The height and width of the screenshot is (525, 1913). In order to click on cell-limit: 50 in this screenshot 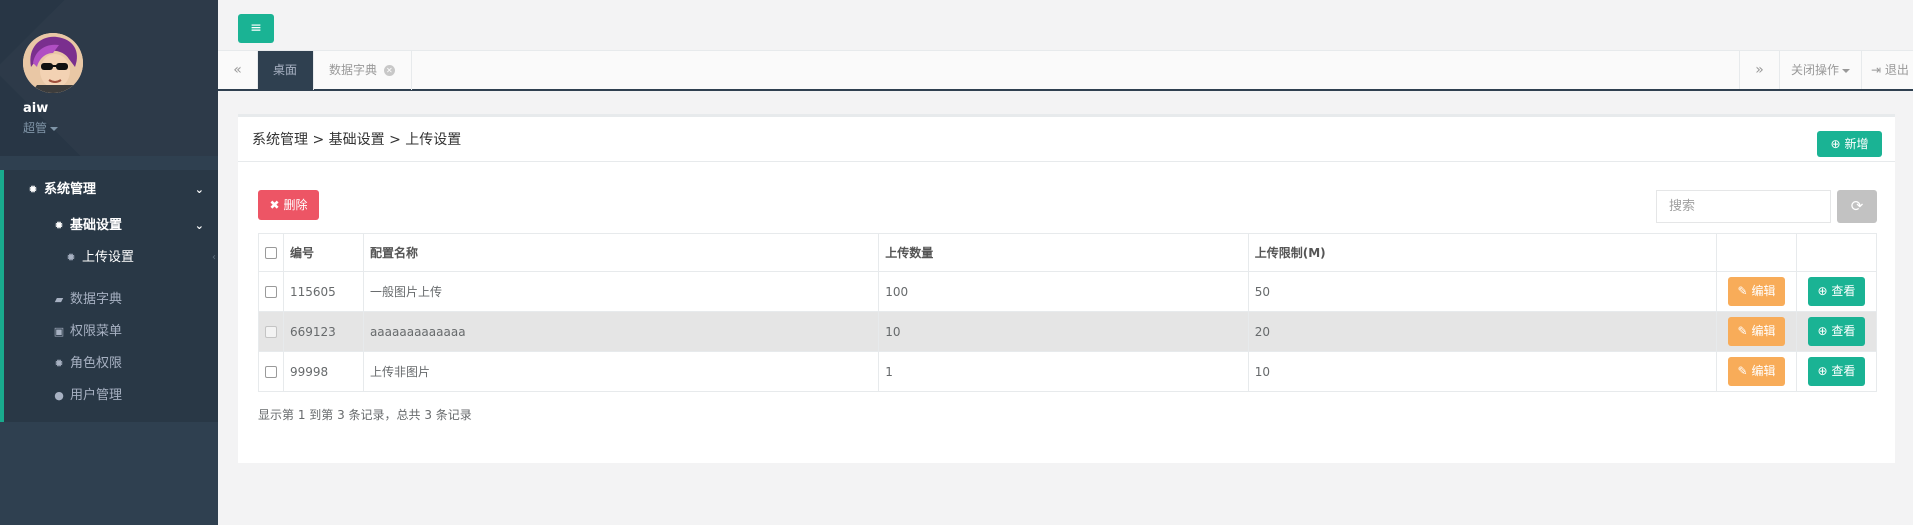, I will do `click(1482, 291)`.